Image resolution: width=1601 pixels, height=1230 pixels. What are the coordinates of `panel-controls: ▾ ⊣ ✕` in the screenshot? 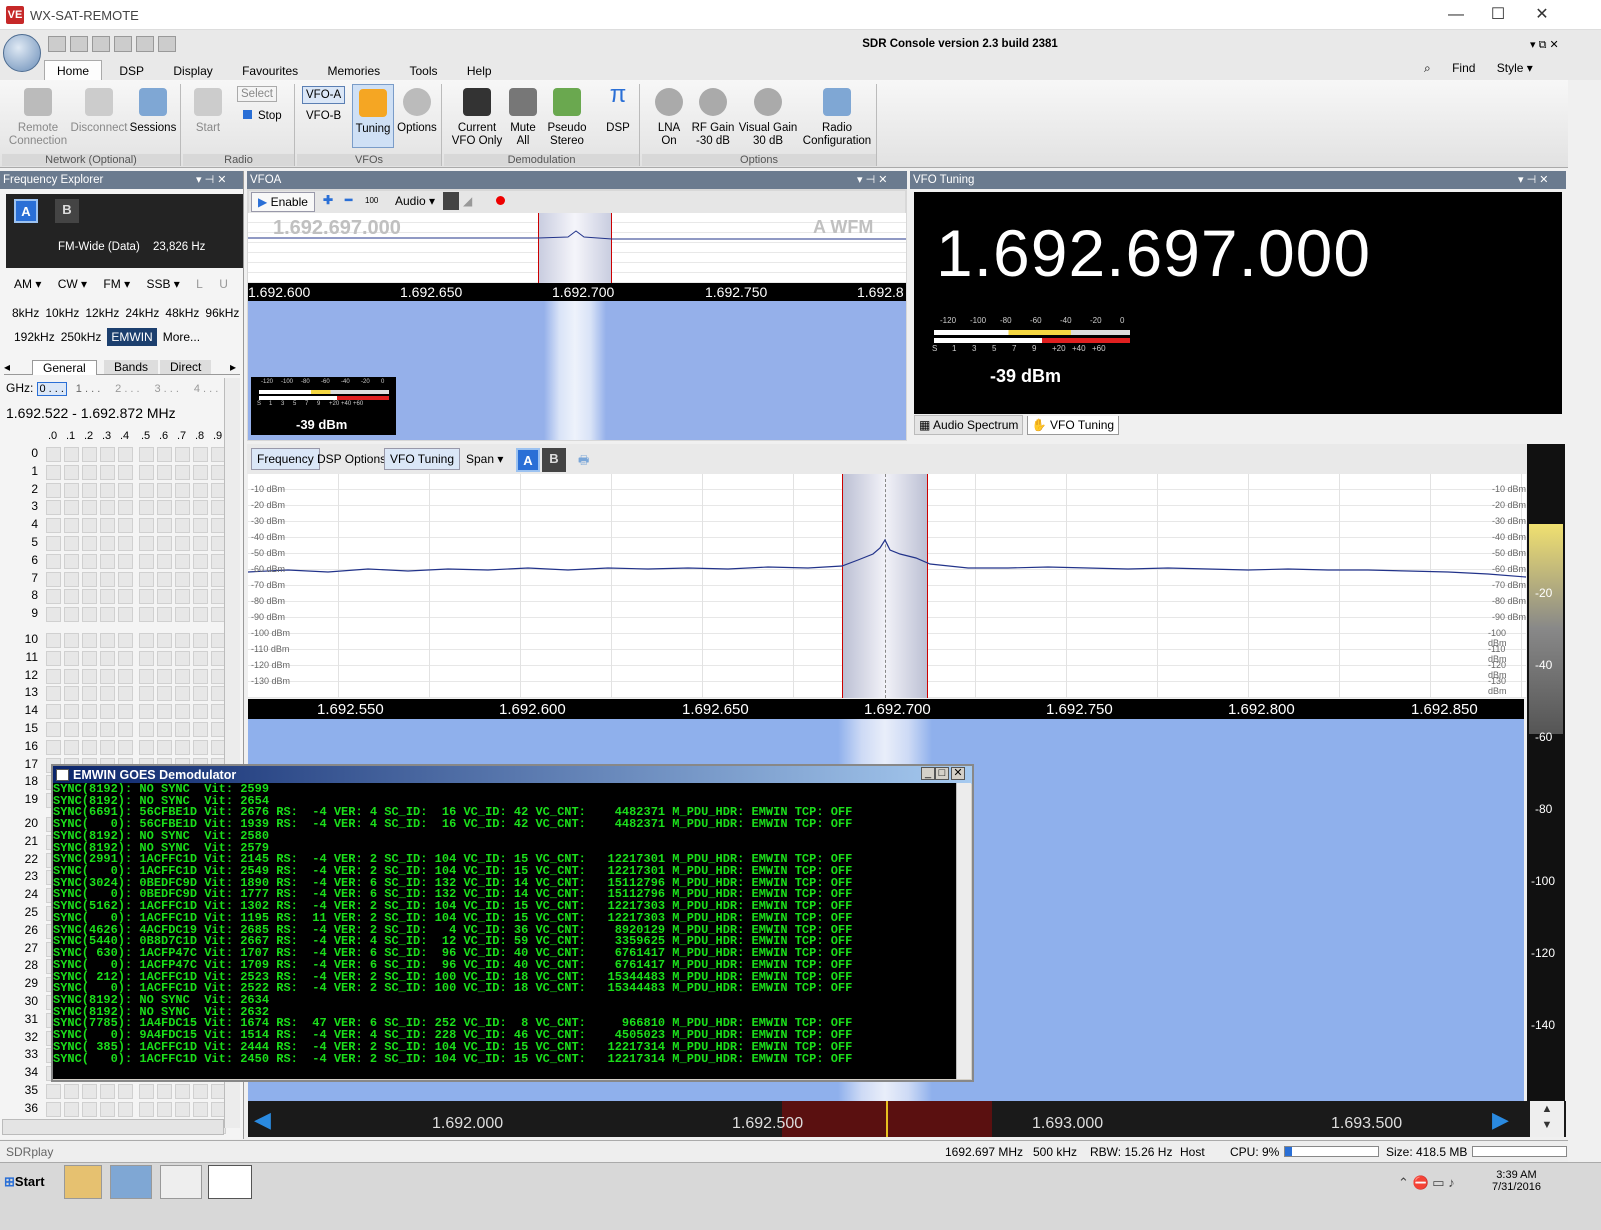 It's located at (872, 179).